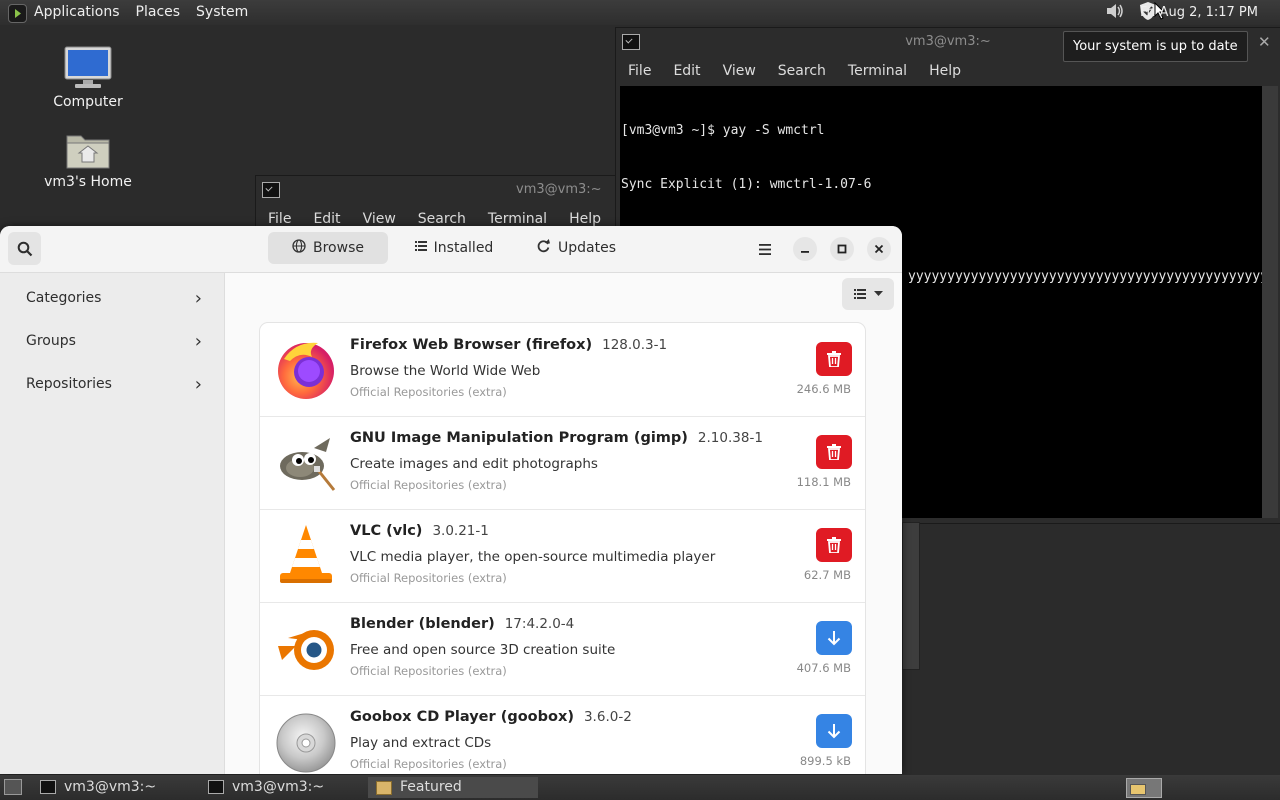  I want to click on show-desktop-icon, so click(13, 787).